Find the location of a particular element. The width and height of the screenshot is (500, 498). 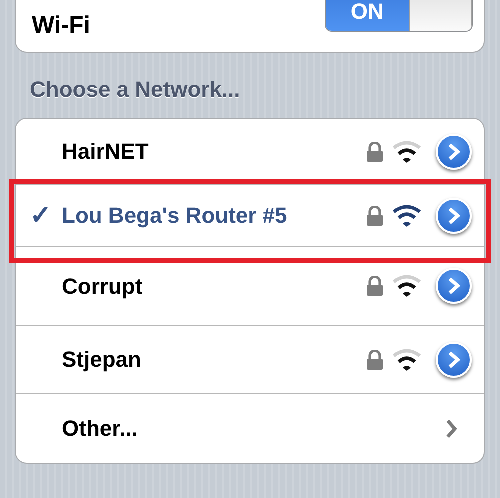

network-name: Lou Bega's Router #5 is located at coordinates (175, 216).